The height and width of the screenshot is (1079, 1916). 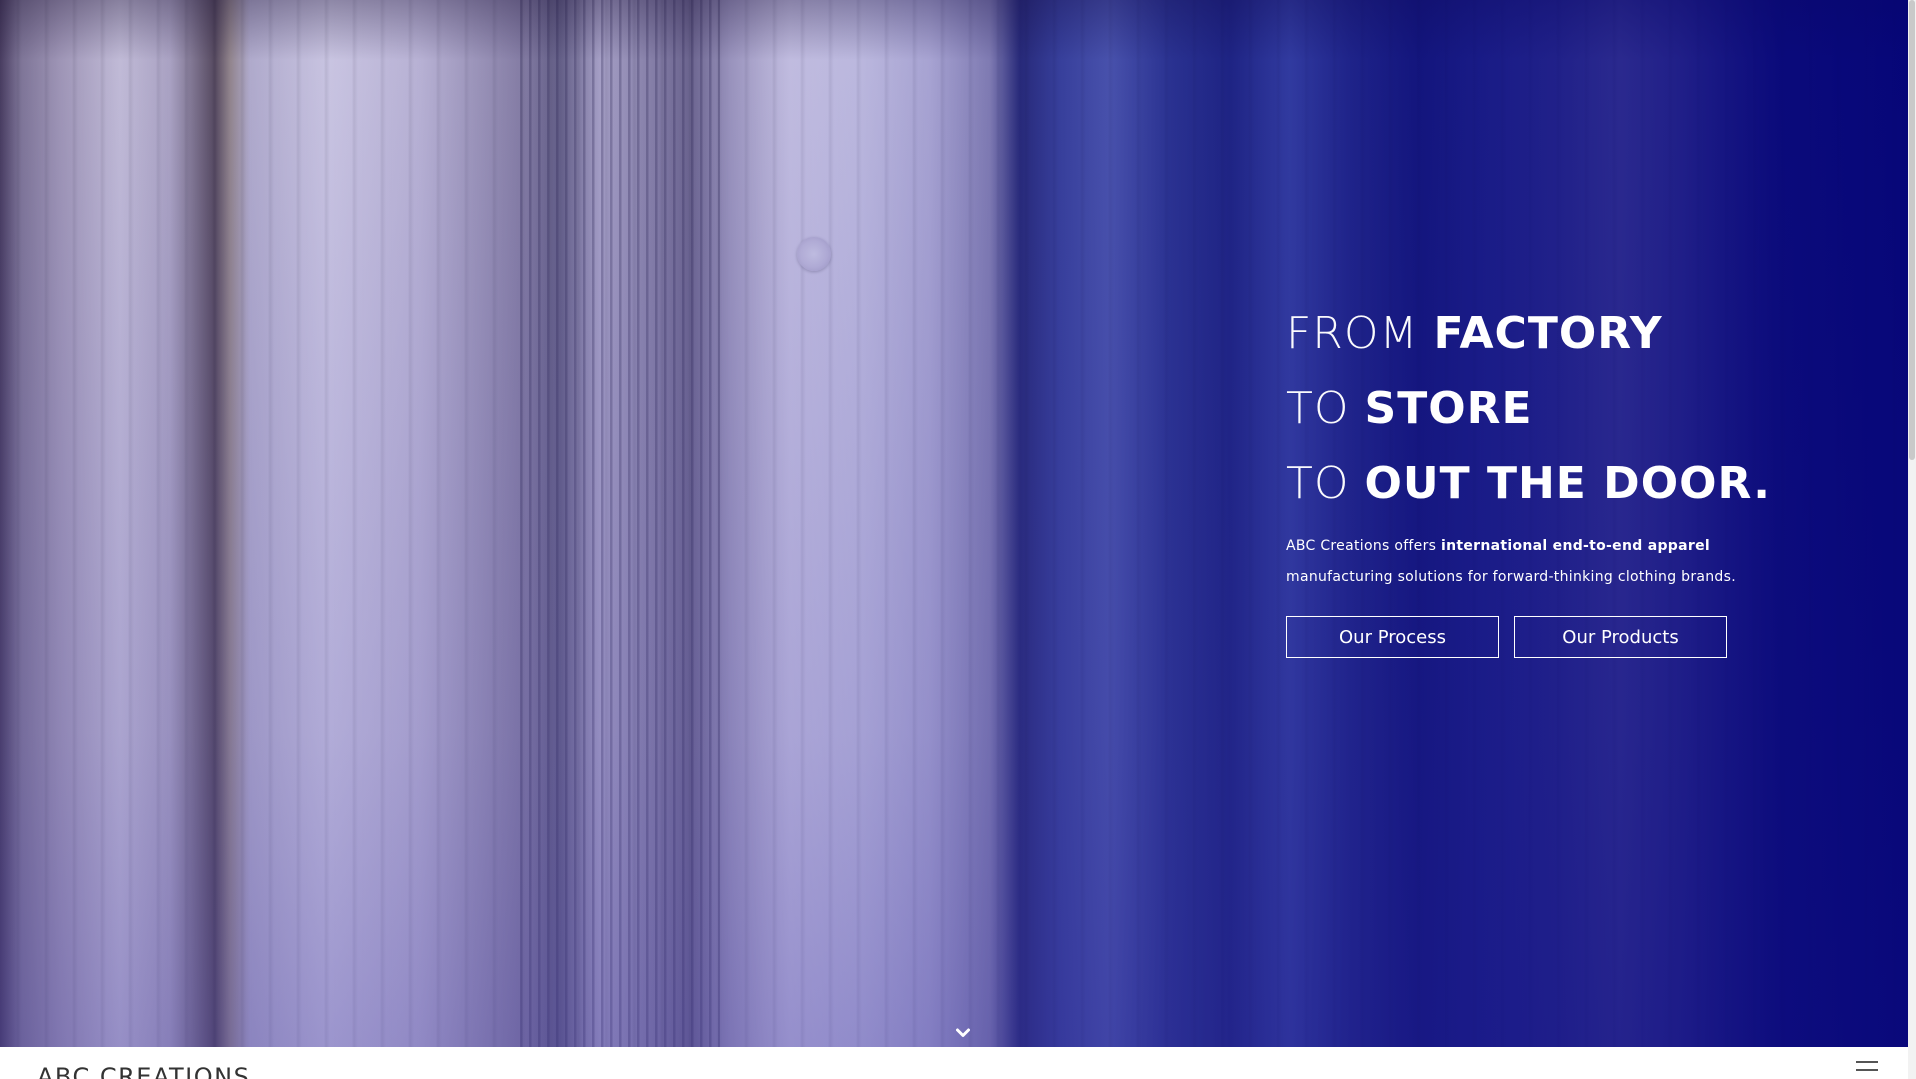 I want to click on our-process-button: Our Process, so click(x=1392, y=637).